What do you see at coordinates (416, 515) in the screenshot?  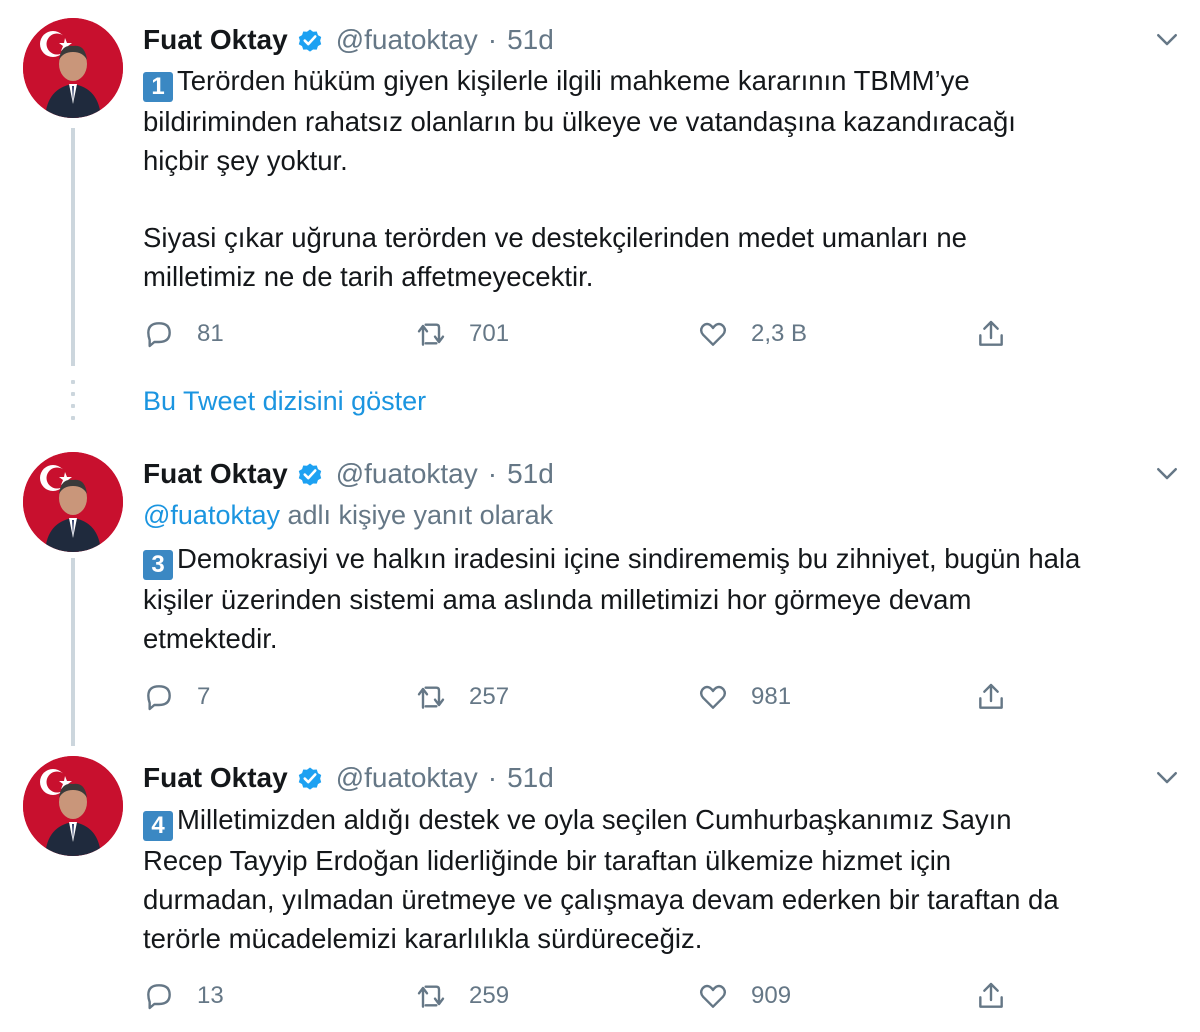 I see `reply-context-text: adlı kişiye yanıt olarak` at bounding box center [416, 515].